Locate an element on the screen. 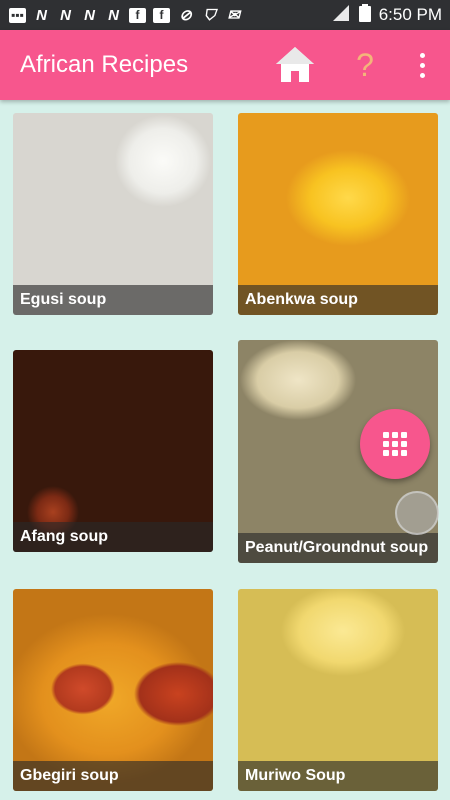  mail-icon: ✉ is located at coordinates (233, 15).